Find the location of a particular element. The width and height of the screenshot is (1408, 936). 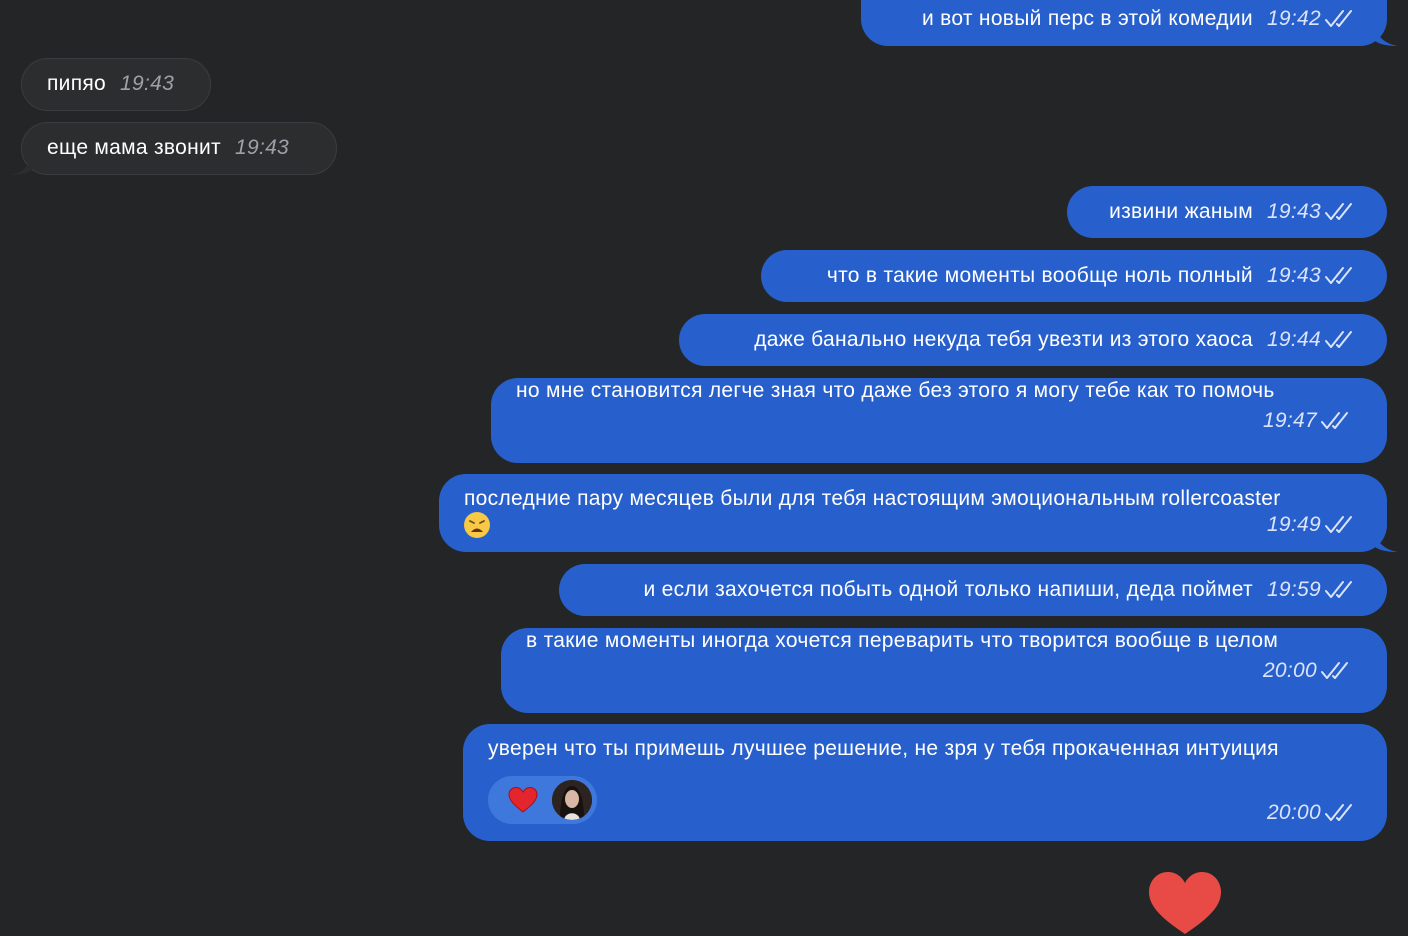

message-text: и вот новый перс в этой комедии is located at coordinates (1087, 18).